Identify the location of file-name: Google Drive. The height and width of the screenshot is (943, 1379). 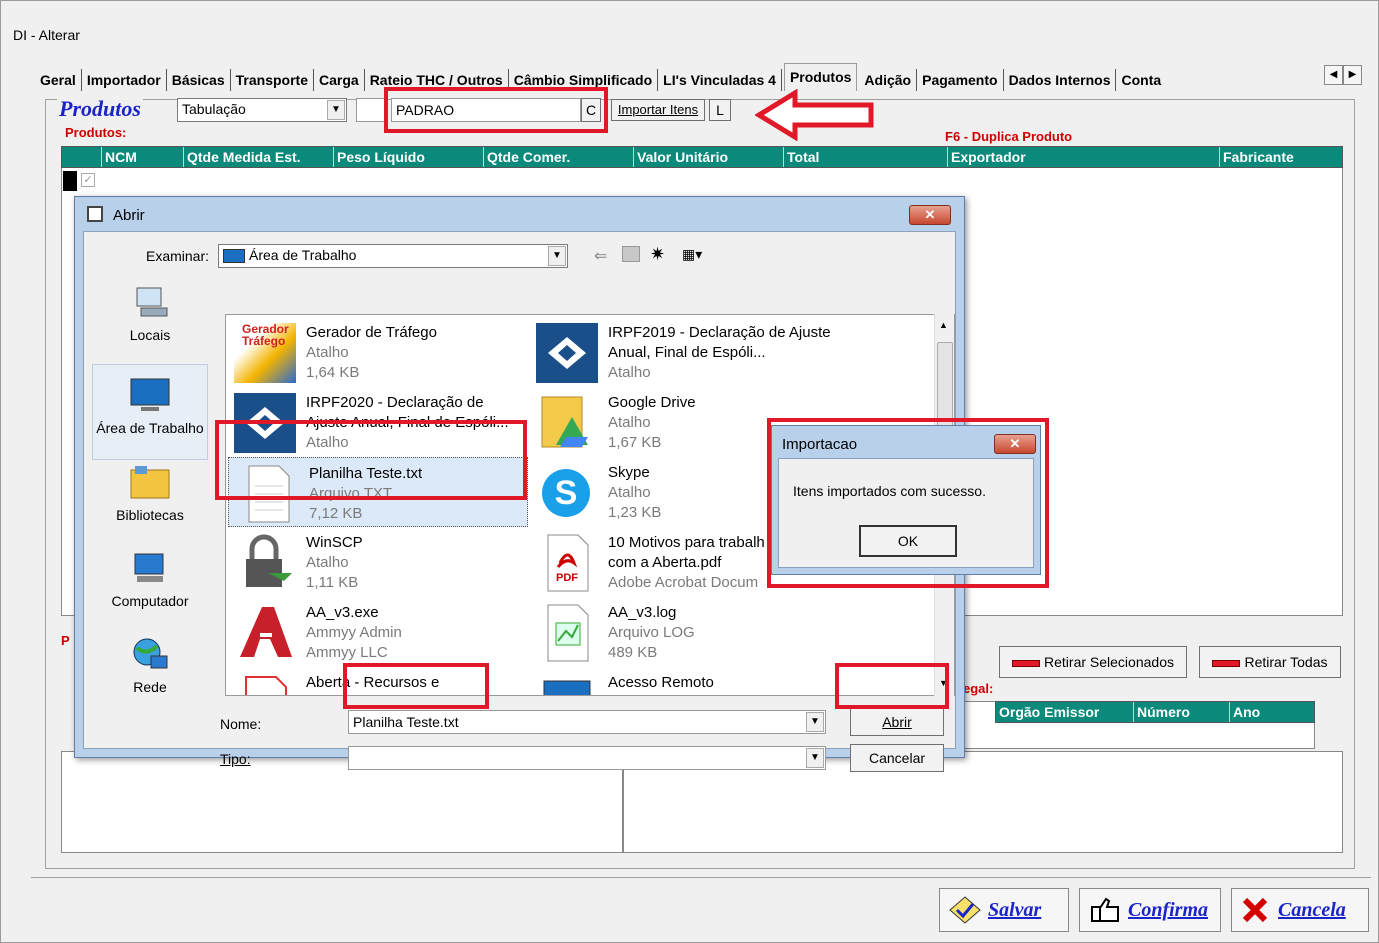
(652, 402).